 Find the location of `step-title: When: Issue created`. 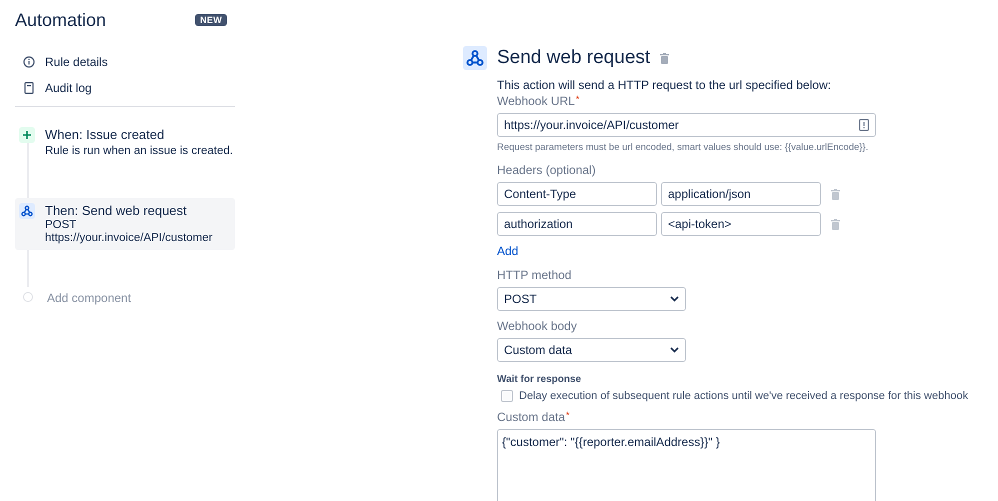

step-title: When: Issue created is located at coordinates (105, 135).